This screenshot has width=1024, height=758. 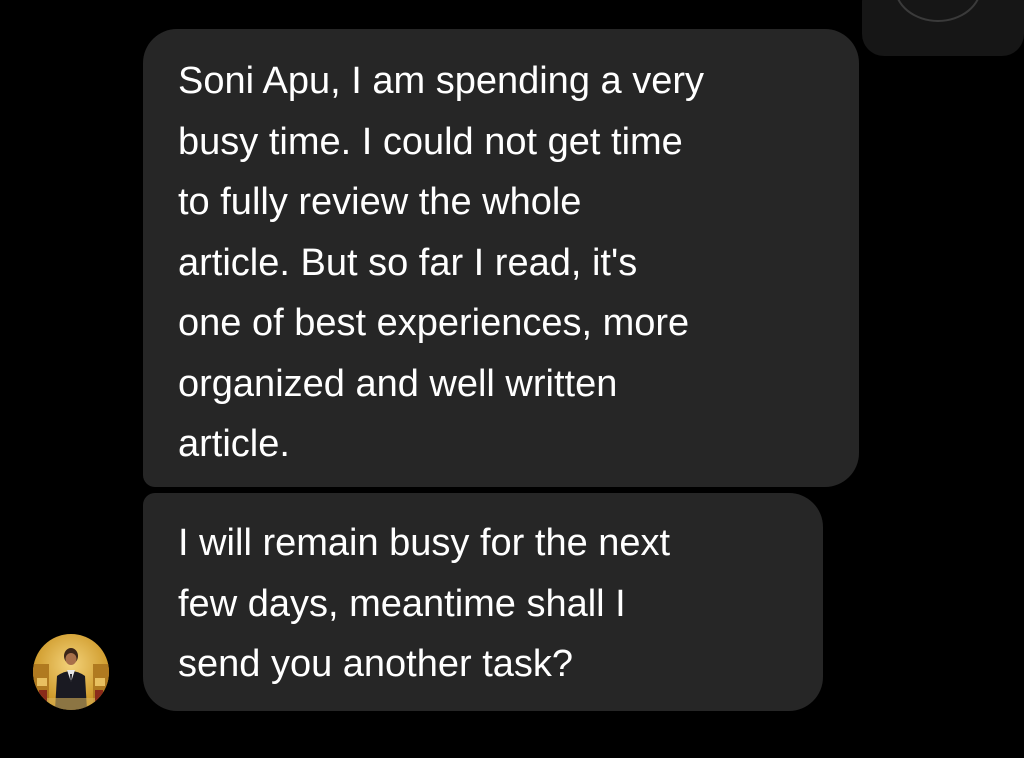 What do you see at coordinates (380, 202) in the screenshot?
I see `message-line: to fully review the whole` at bounding box center [380, 202].